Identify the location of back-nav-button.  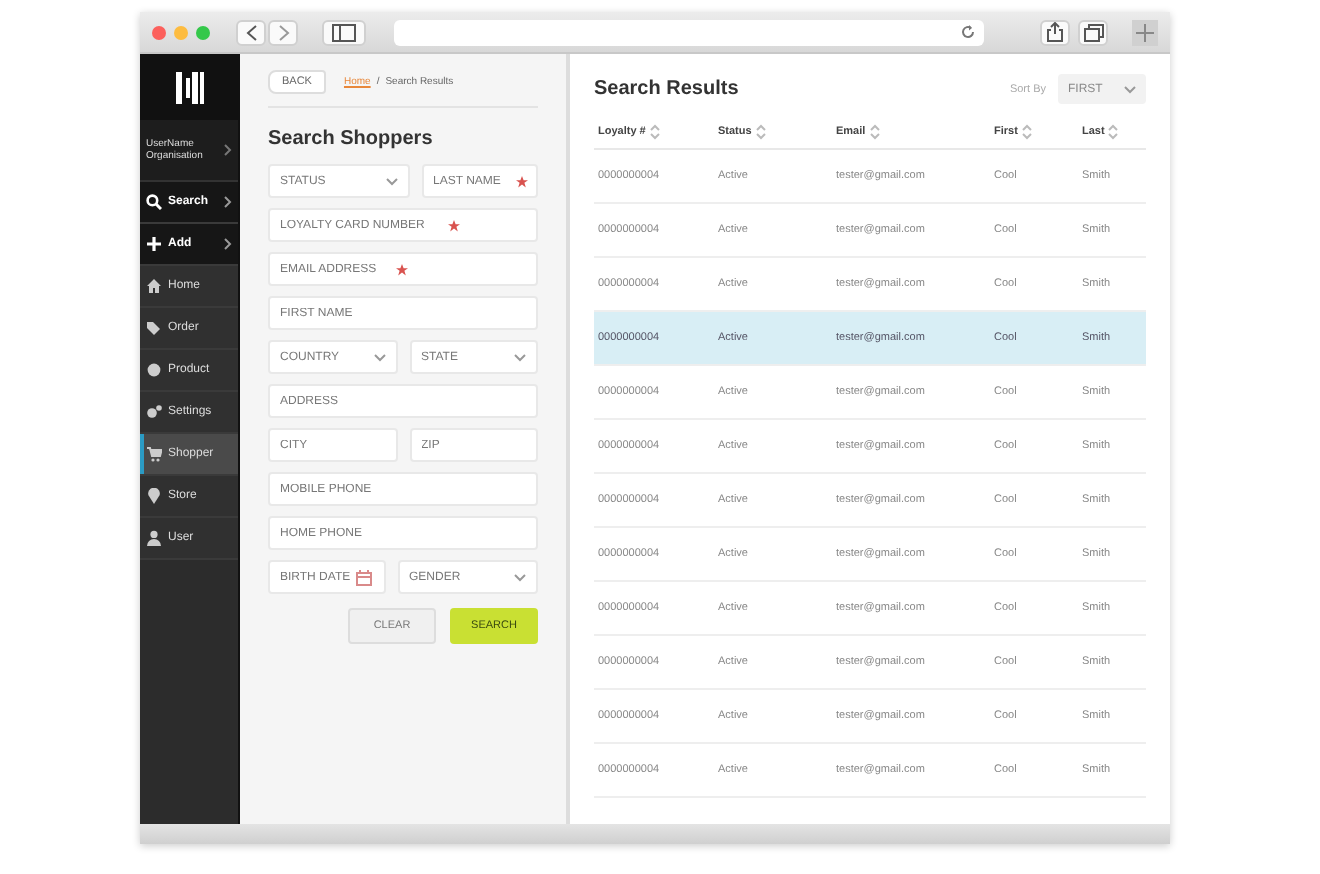
(251, 32).